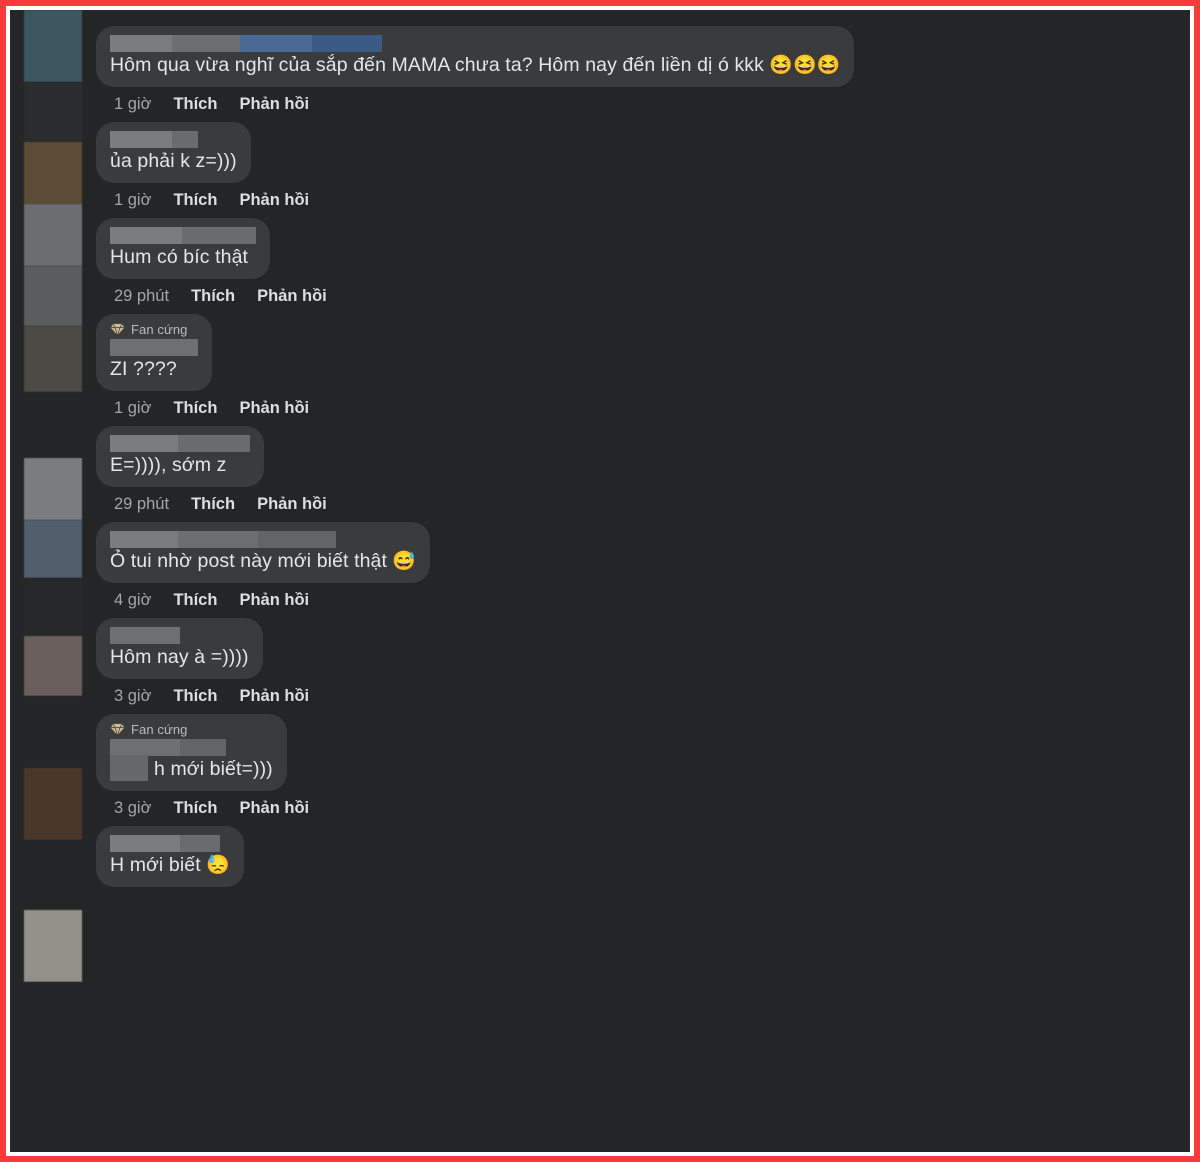 The image size is (1200, 1162). Describe the element at coordinates (170, 865) in the screenshot. I see `comment-text: H mới biết 😓` at that location.